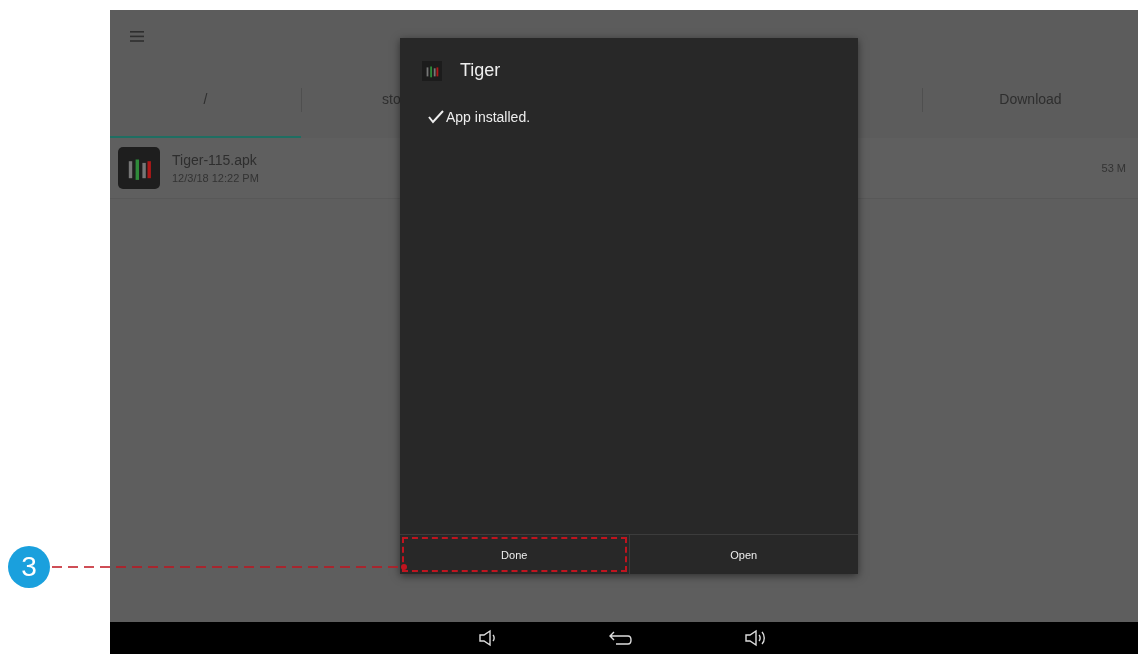  Describe the element at coordinates (29, 567) in the screenshot. I see `callout-number: 3` at that location.